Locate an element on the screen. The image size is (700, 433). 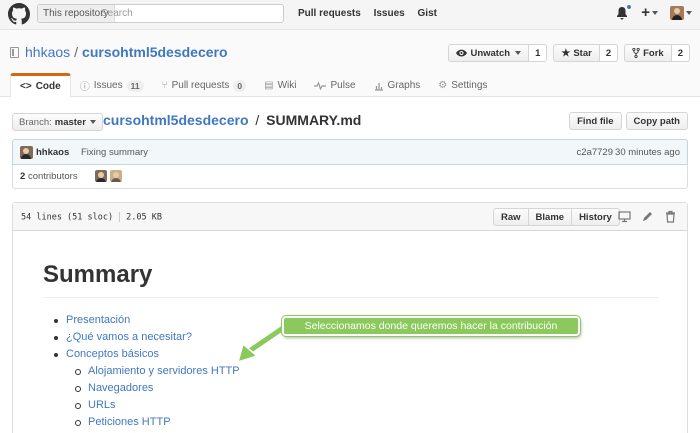
create-new-menu: + is located at coordinates (649, 12).